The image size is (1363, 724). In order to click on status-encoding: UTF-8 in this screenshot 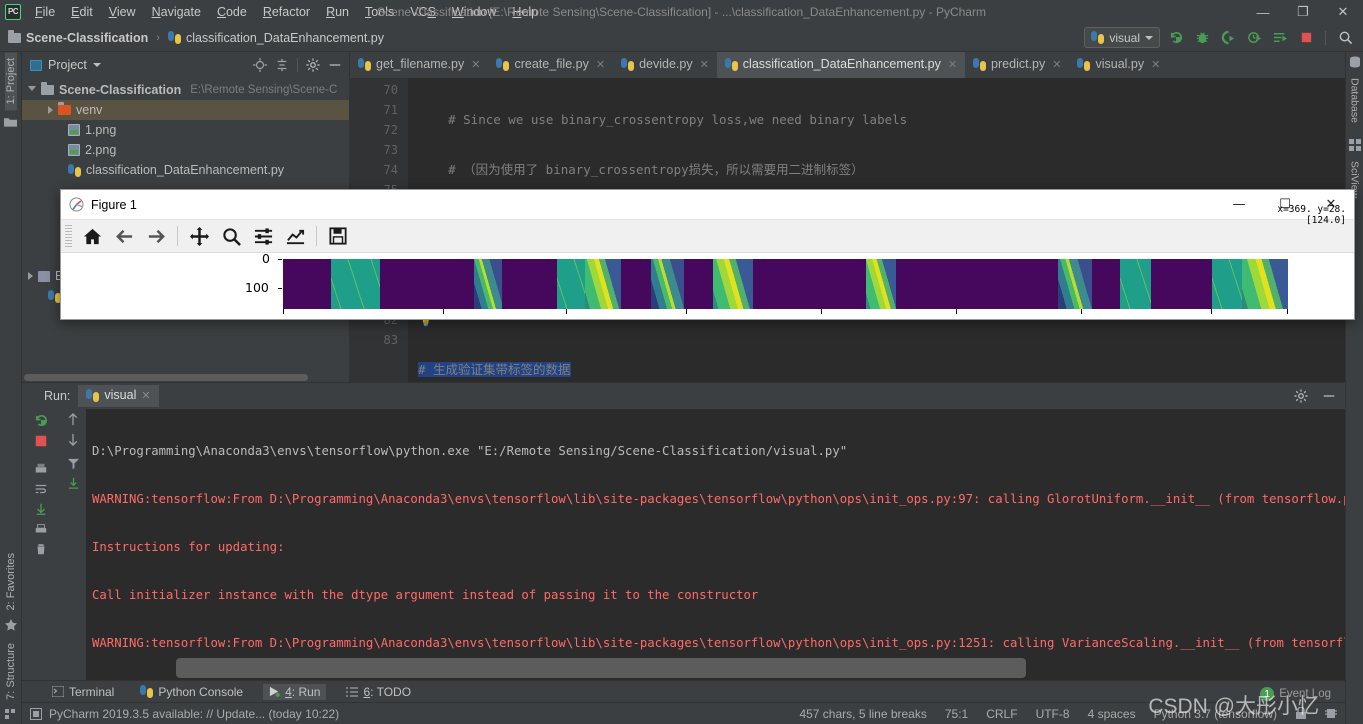, I will do `click(1053, 714)`.